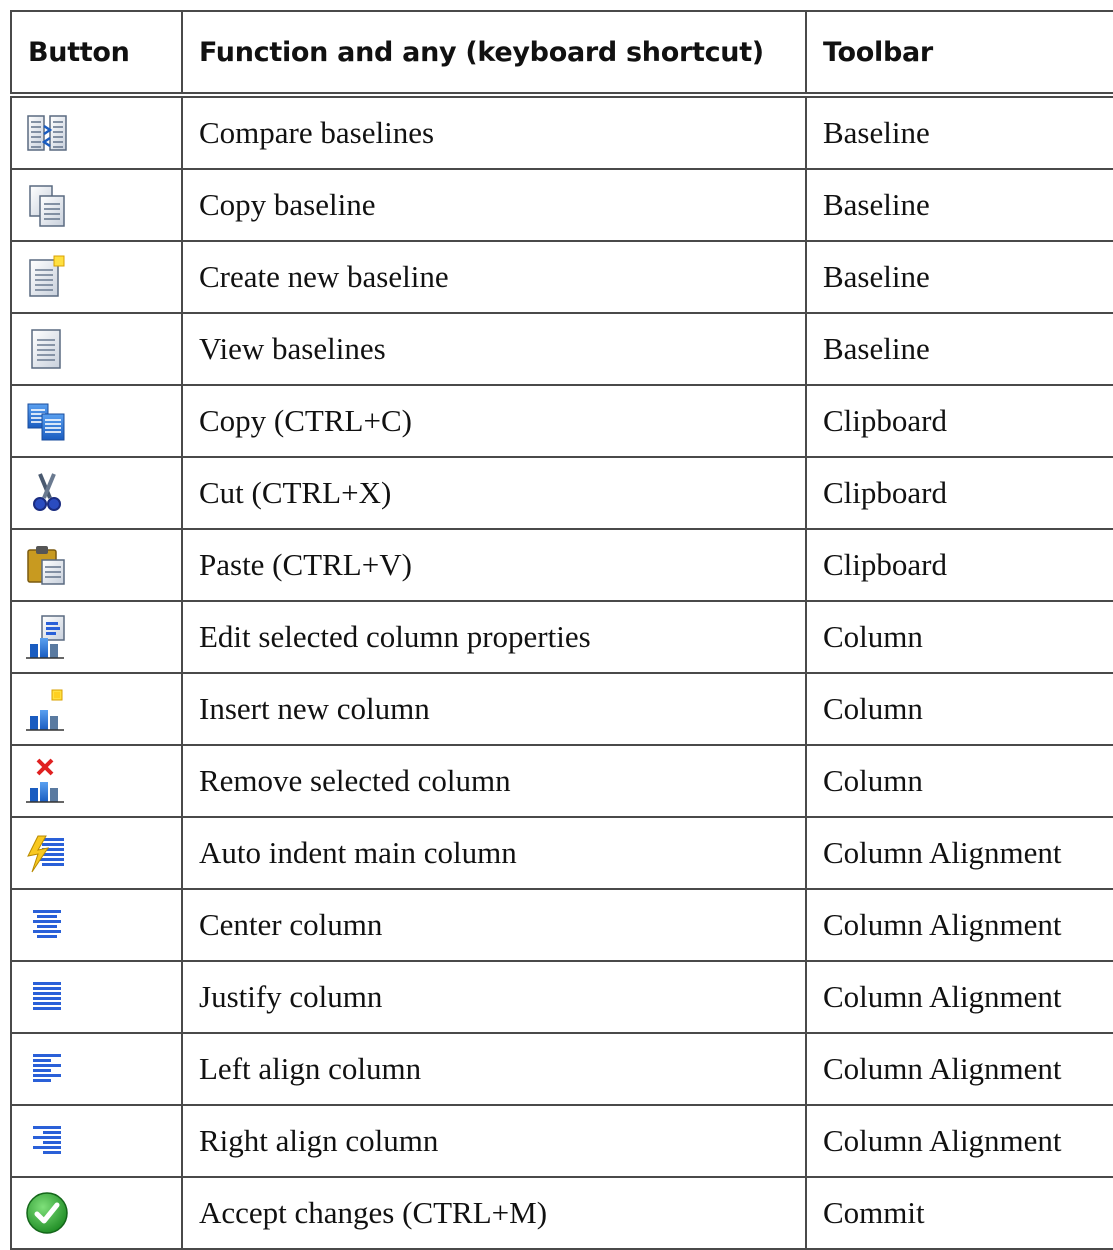 This screenshot has height=1250, width=1113. Describe the element at coordinates (47, 1213) in the screenshot. I see `accept-check-icon` at that location.